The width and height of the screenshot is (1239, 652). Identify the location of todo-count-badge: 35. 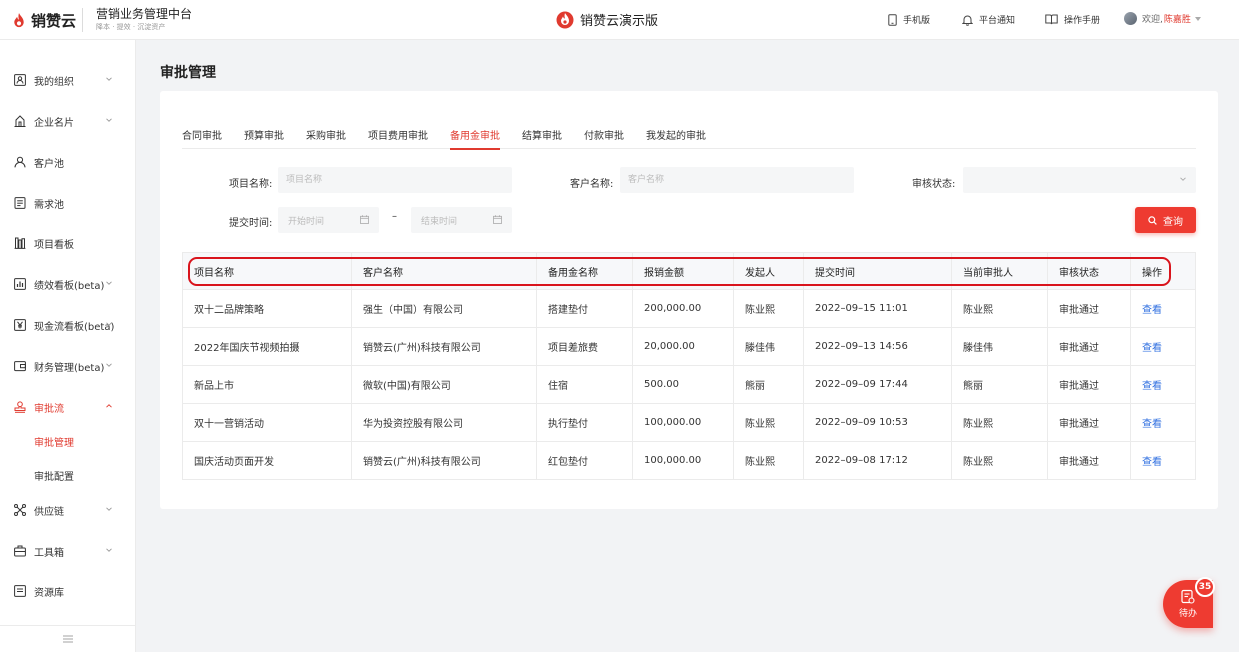
(1205, 587).